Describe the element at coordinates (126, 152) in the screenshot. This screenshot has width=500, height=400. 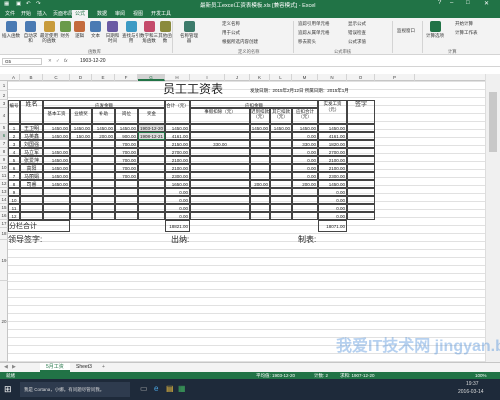
I see `cell-post: 700.00` at that location.